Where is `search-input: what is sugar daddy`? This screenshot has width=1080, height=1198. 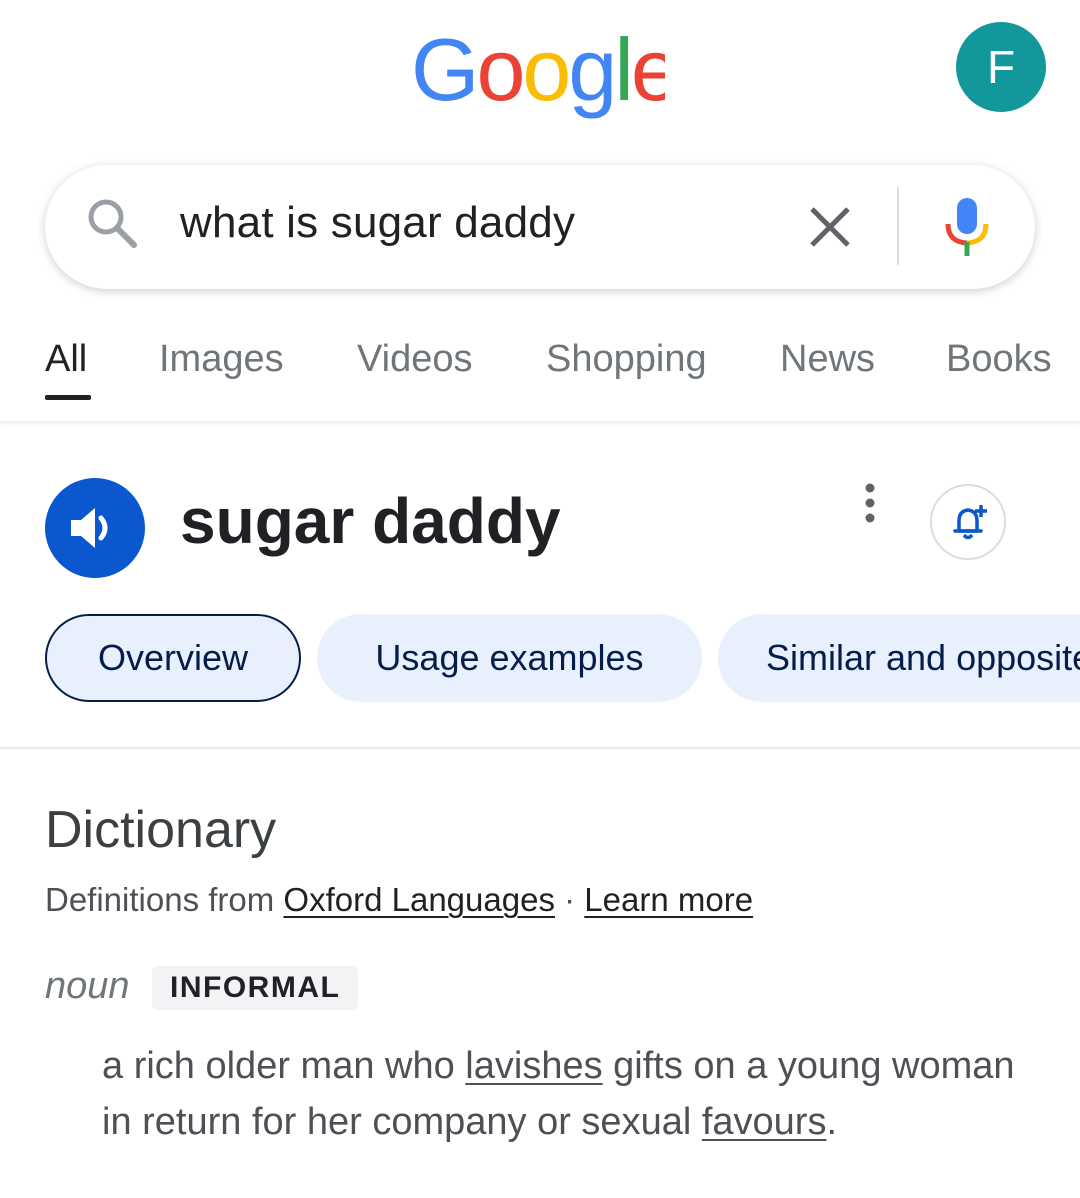 search-input: what is sugar daddy is located at coordinates (377, 223).